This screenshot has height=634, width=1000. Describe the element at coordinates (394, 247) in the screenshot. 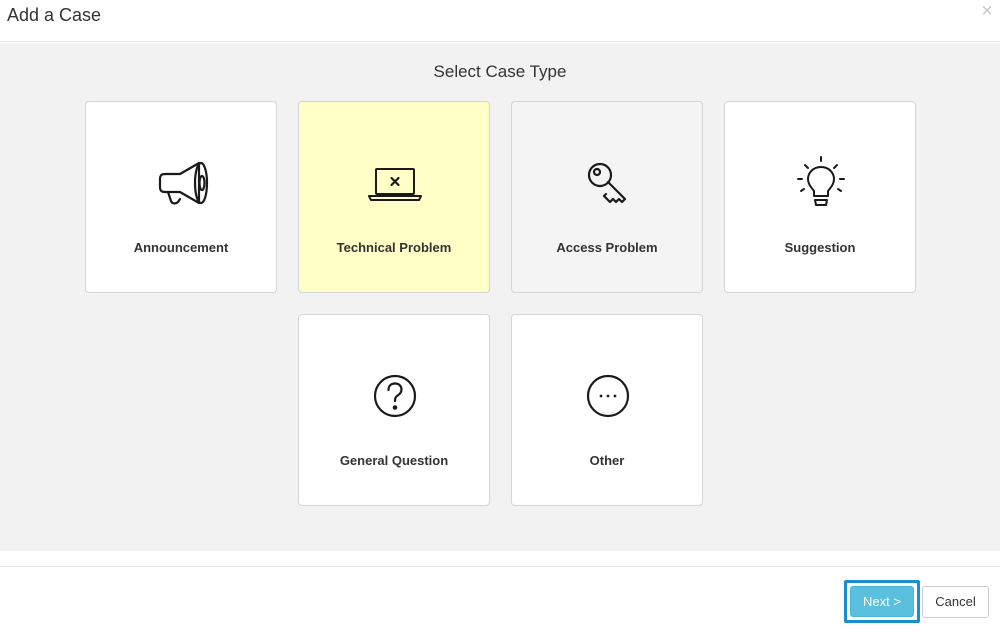

I see `case-type-label: Technical Problem` at that location.